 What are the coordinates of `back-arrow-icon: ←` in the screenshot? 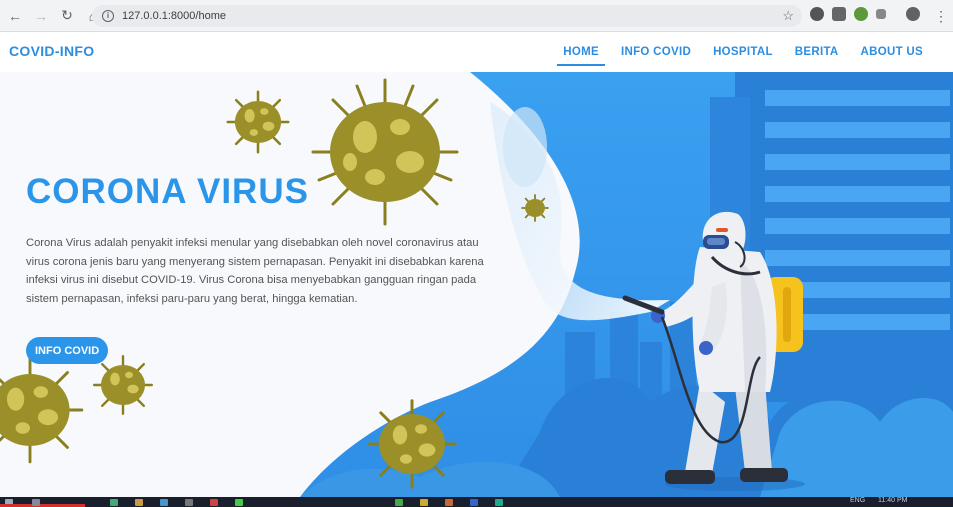 It's located at (15, 16).